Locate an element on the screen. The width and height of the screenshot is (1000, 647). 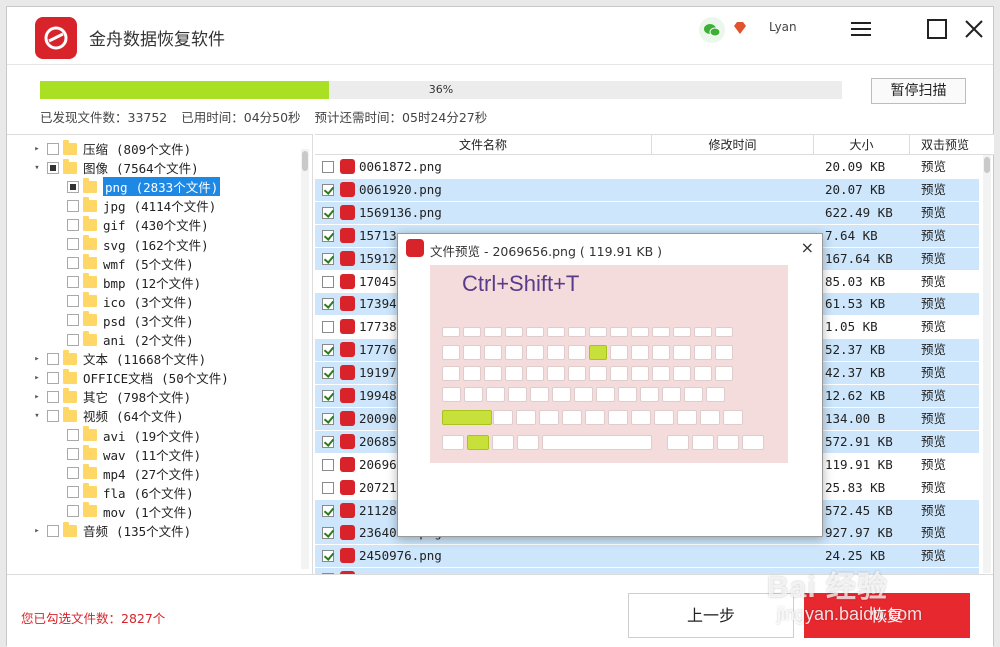
table-row: 1569136.png 622.49 KB 预览 is located at coordinates (647, 212).